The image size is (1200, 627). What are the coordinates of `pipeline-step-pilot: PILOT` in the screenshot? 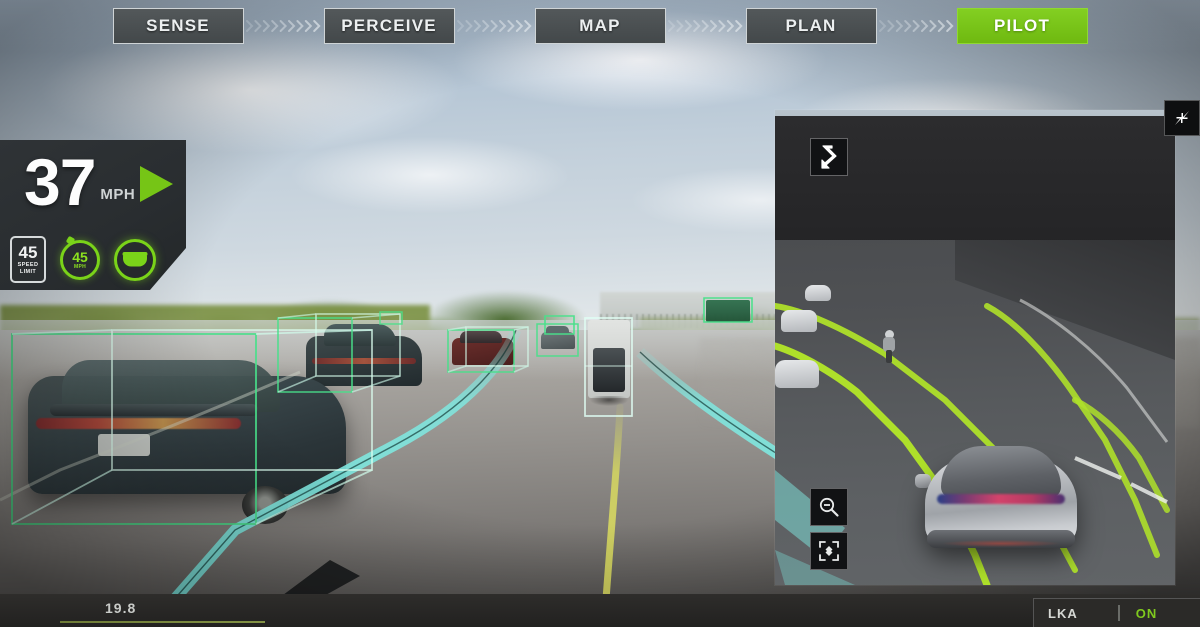 It's located at (1022, 26).